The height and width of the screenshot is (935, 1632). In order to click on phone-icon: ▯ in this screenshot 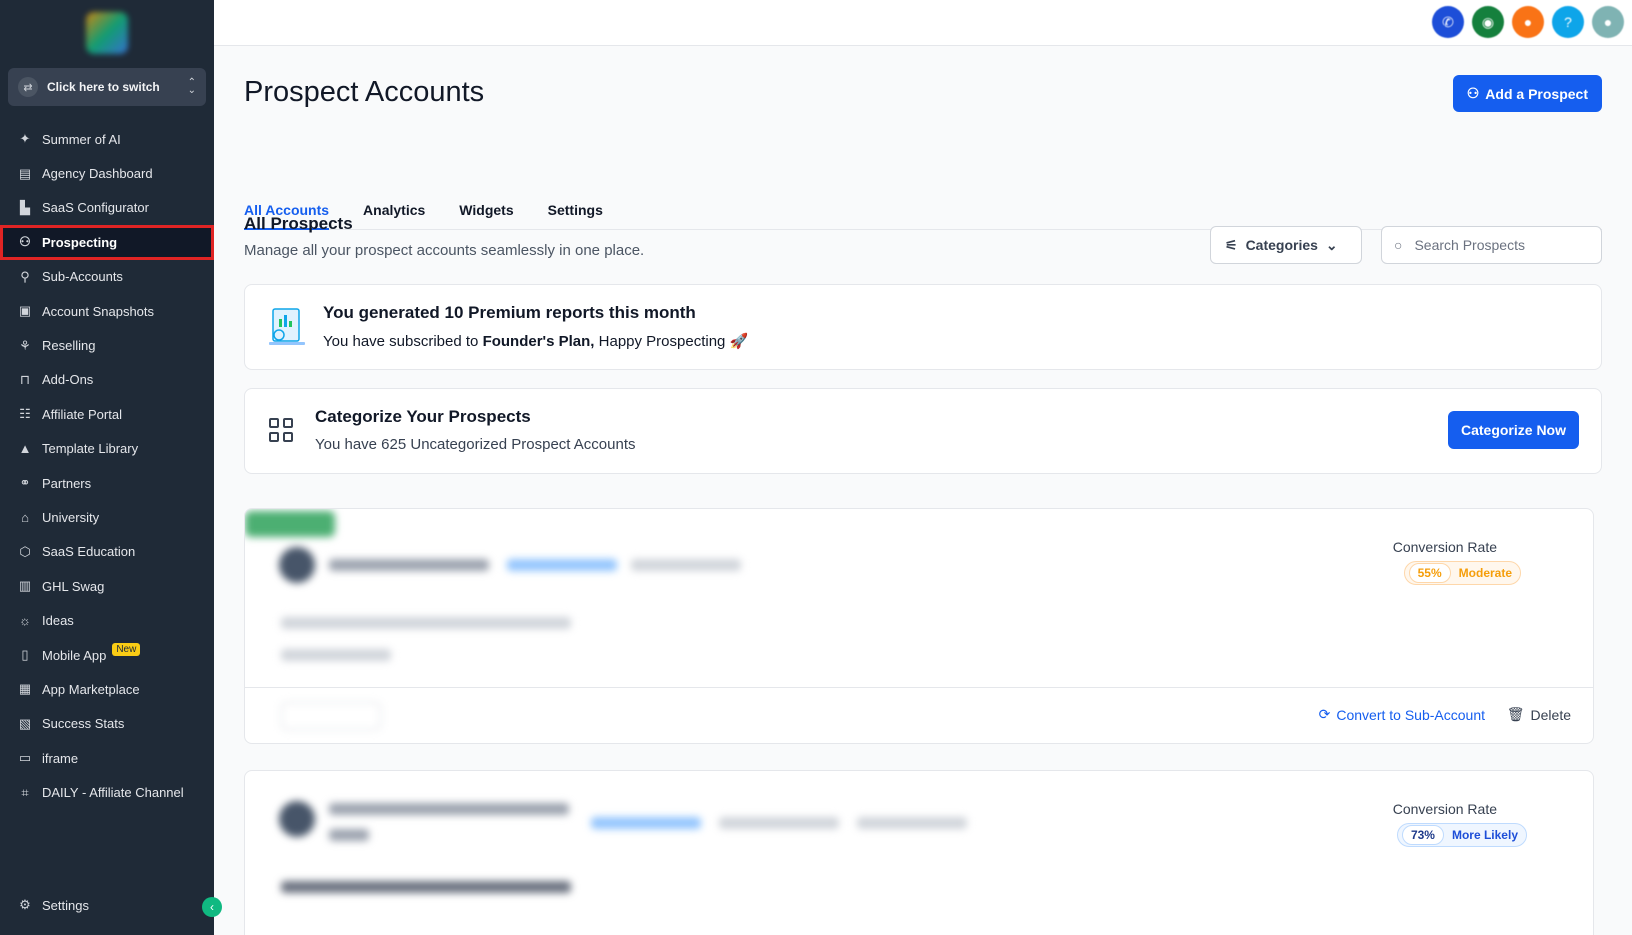, I will do `click(25, 655)`.